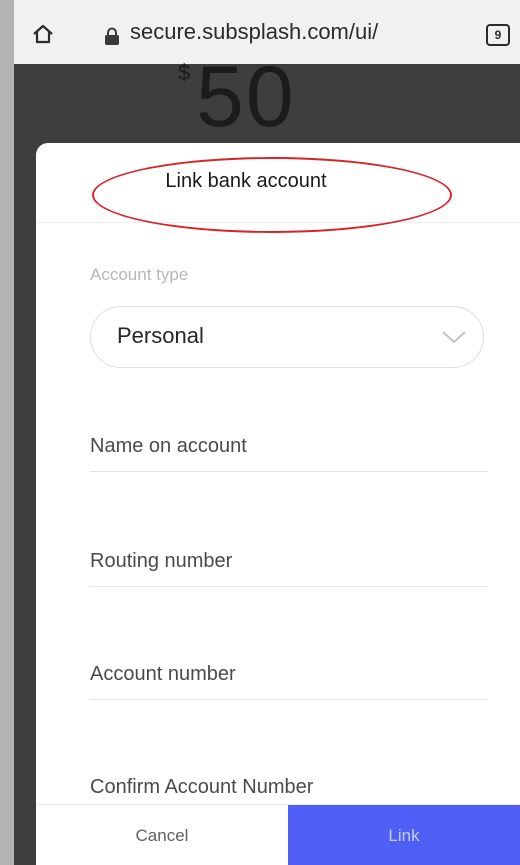 Image resolution: width=520 pixels, height=865 pixels. What do you see at coordinates (404, 835) in the screenshot?
I see `link-button: Link` at bounding box center [404, 835].